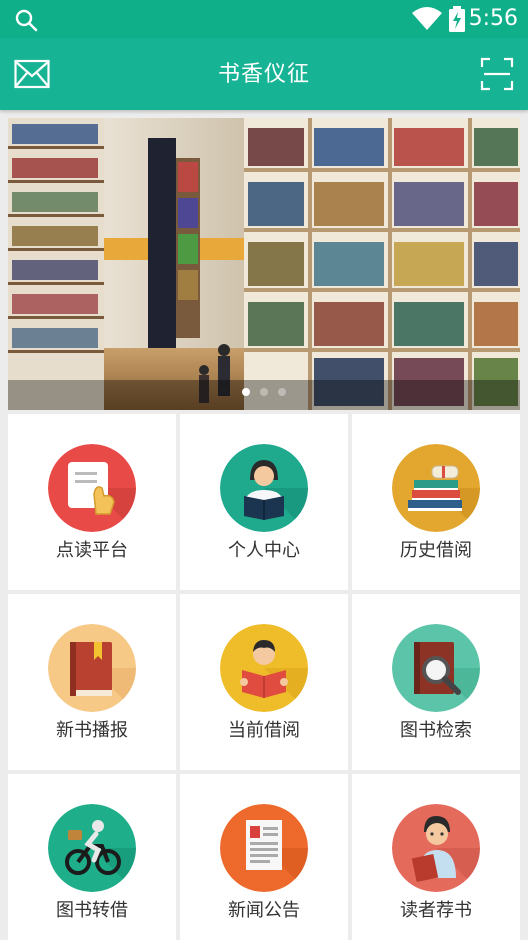  I want to click on menu-item-current-borrow: 当前借阅, so click(264, 682).